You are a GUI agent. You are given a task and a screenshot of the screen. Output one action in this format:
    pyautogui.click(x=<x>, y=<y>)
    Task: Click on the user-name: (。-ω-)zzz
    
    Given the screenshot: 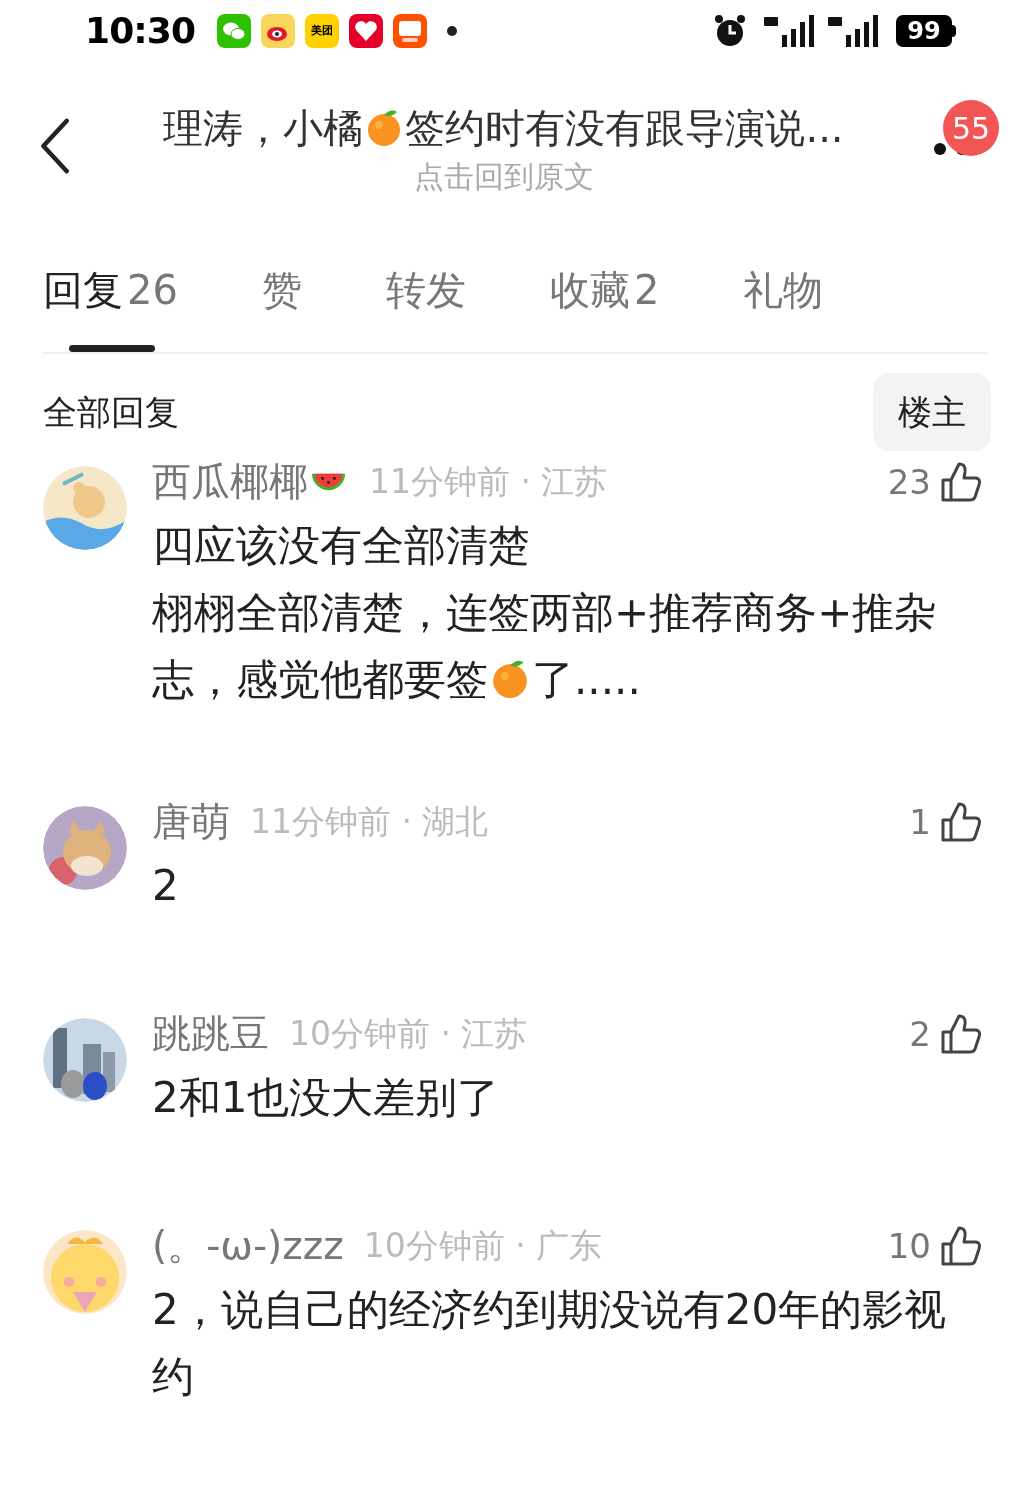 What is the action you would take?
    pyautogui.click(x=248, y=1246)
    